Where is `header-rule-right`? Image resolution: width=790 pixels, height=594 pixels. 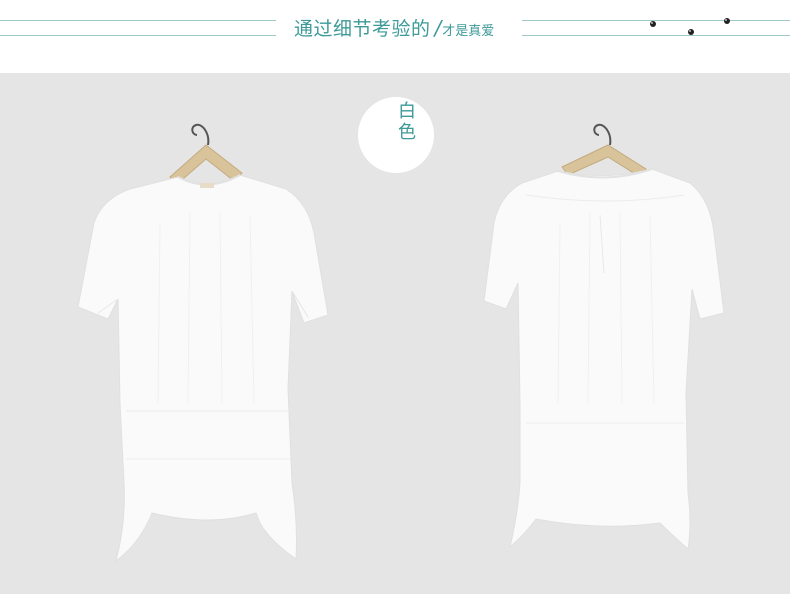
header-rule-right is located at coordinates (656, 20).